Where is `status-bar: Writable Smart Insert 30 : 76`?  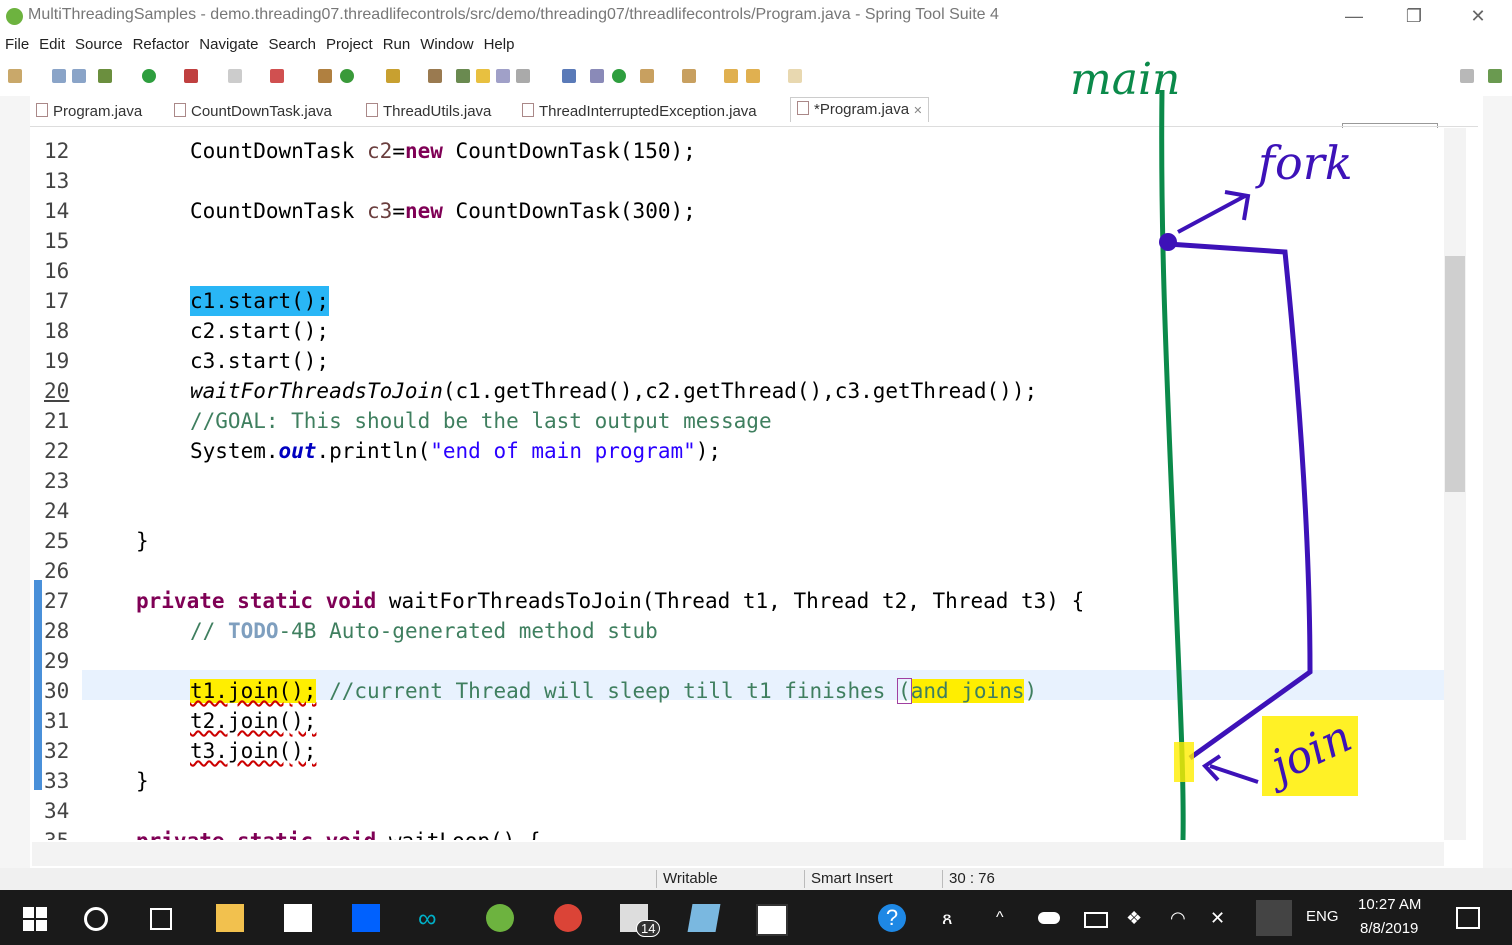 status-bar: Writable Smart Insert 30 : 76 is located at coordinates (756, 879).